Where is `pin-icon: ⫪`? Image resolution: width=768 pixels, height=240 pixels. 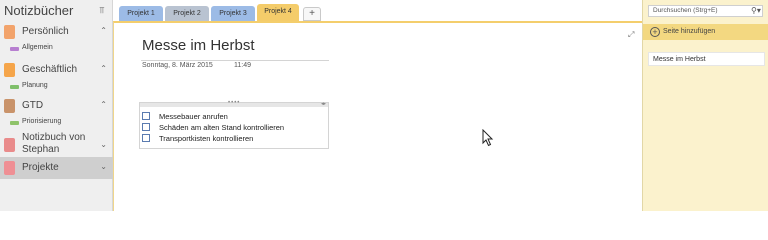
pin-icon: ⫪ is located at coordinates (102, 10).